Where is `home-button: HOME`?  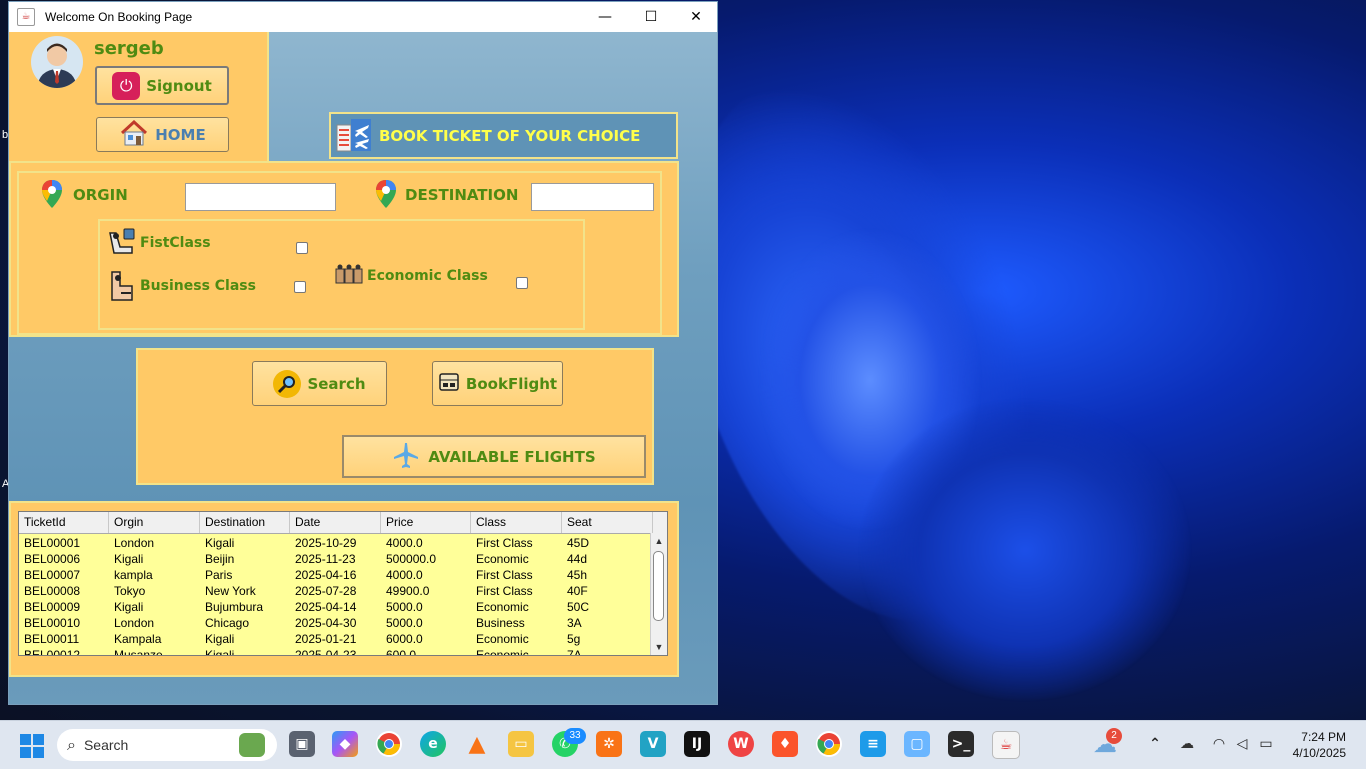 home-button: HOME is located at coordinates (162, 134).